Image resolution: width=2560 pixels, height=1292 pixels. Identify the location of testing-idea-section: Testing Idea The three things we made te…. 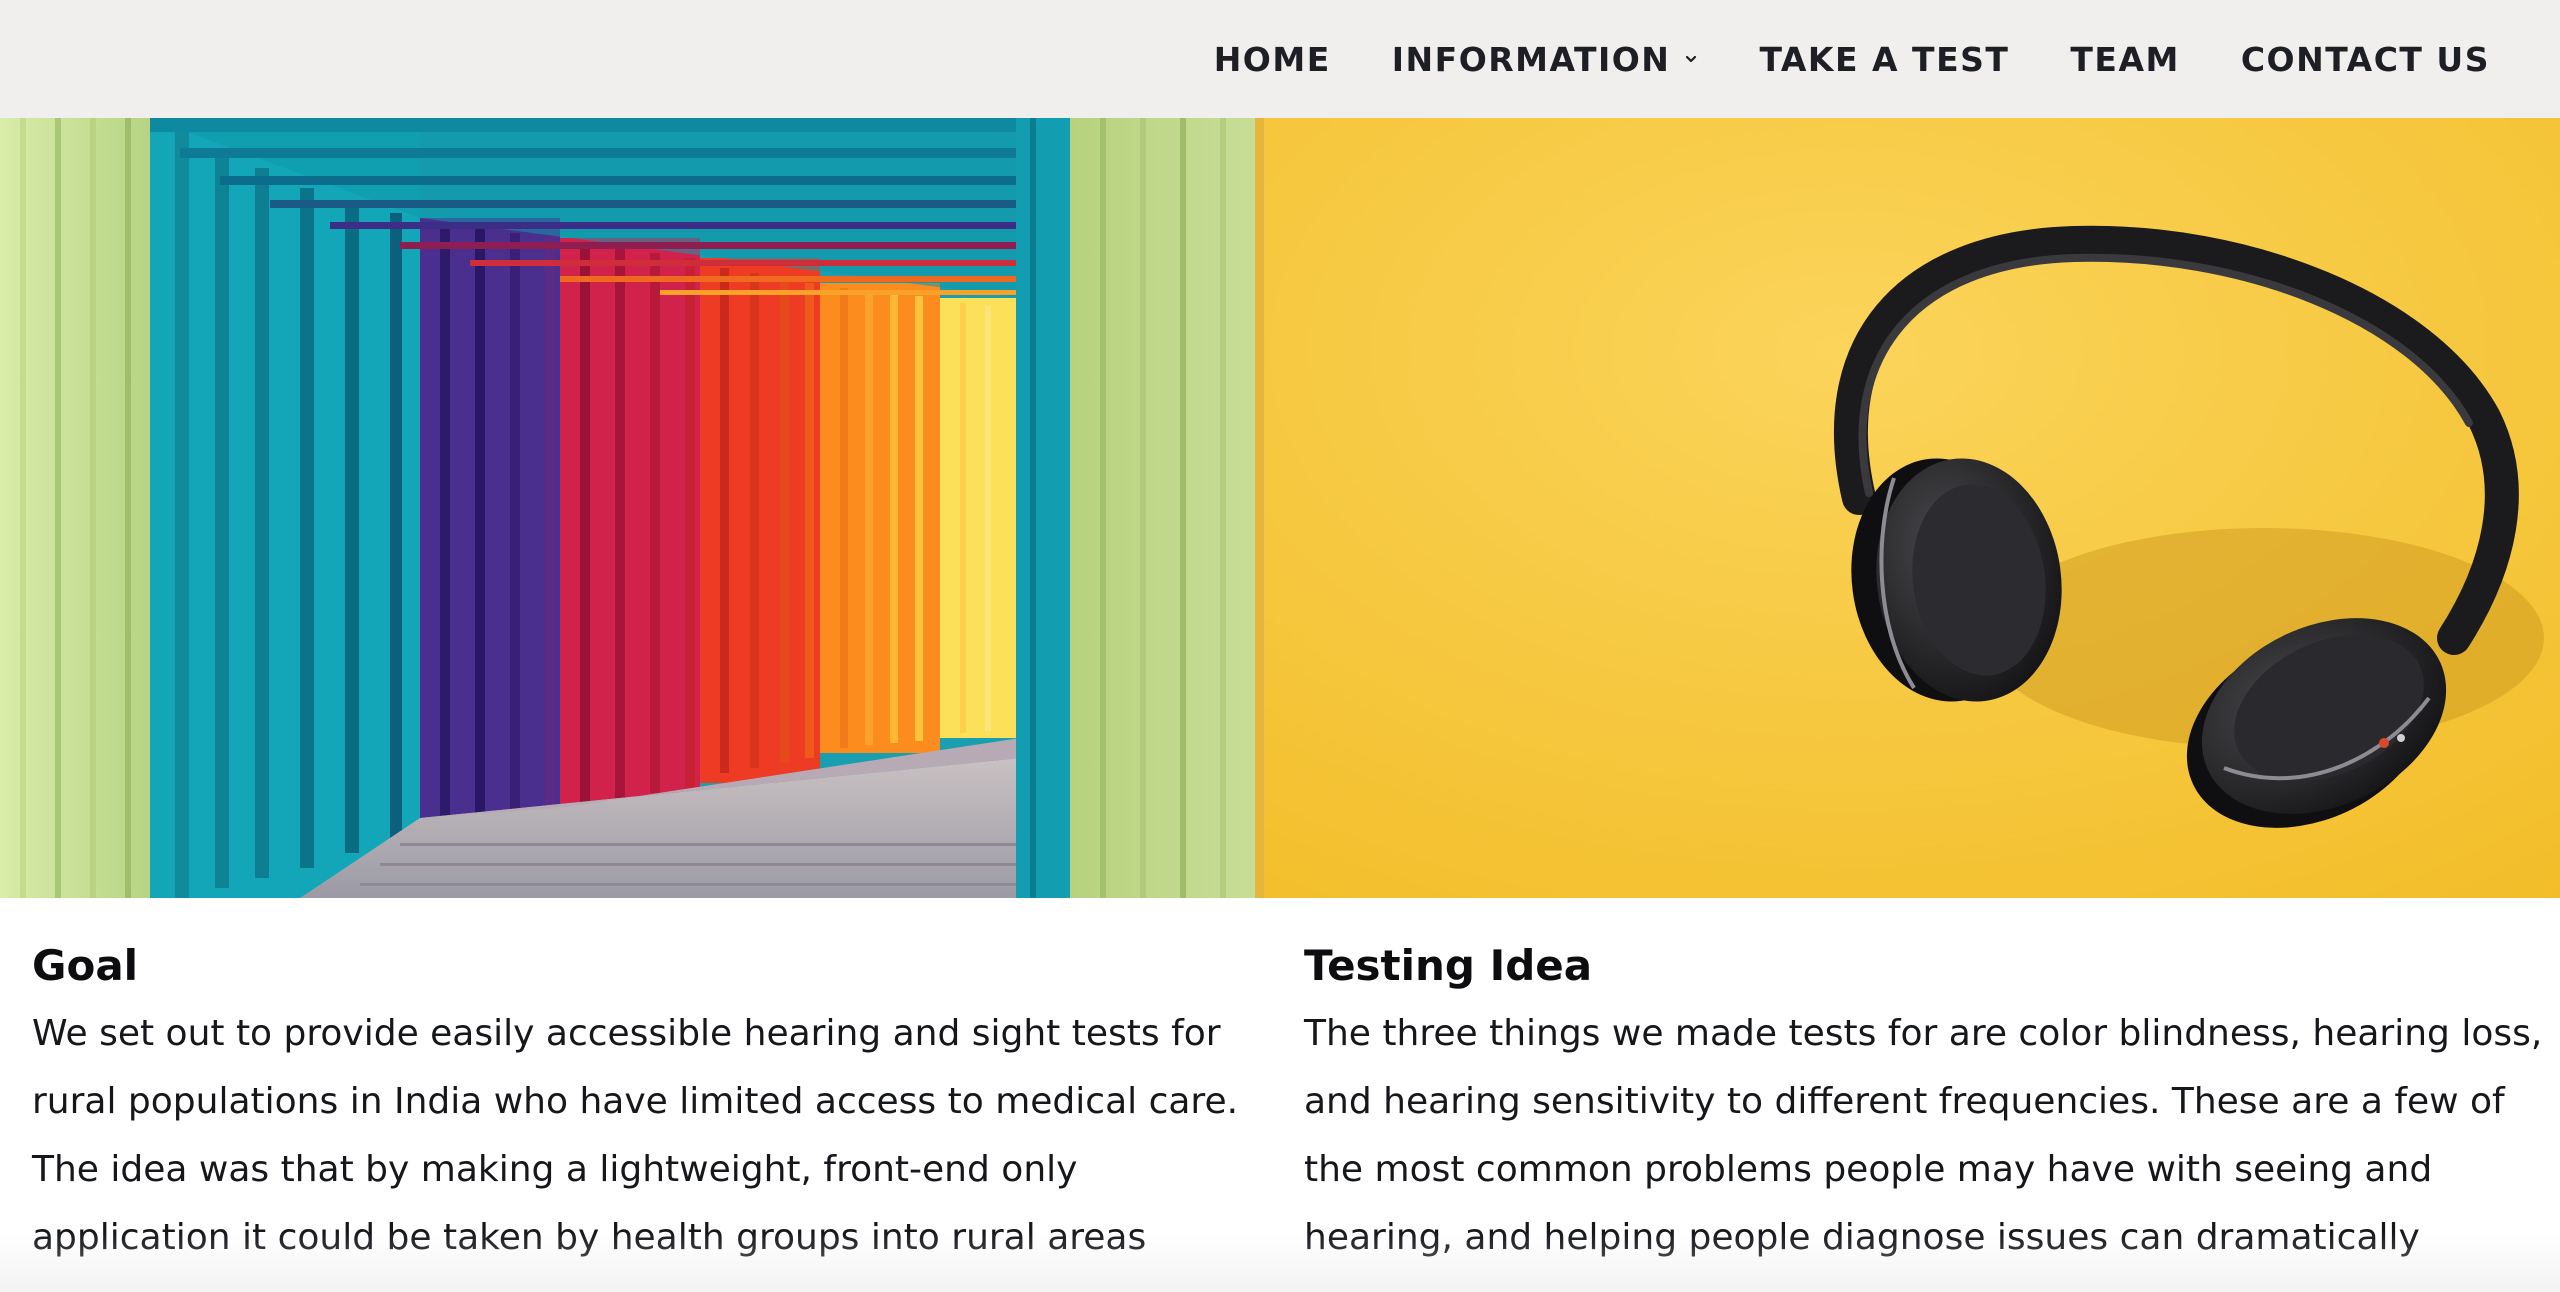
(1923, 1104).